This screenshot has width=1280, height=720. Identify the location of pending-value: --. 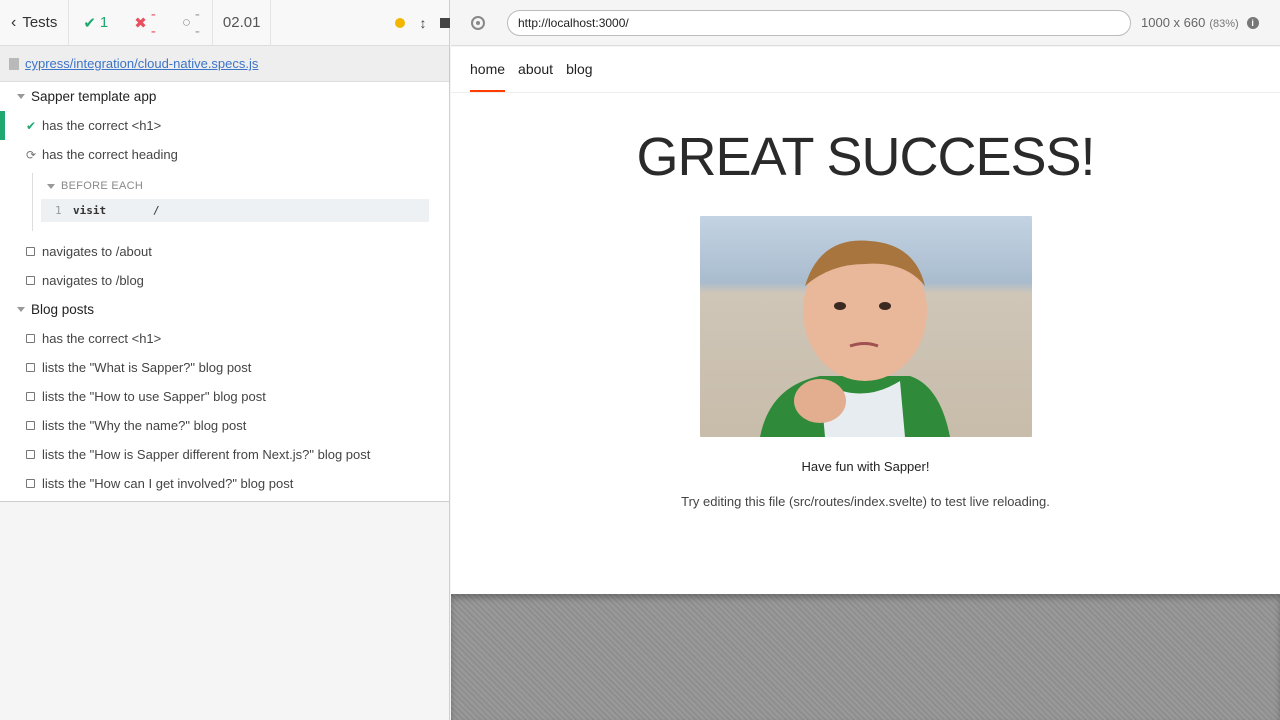
(197, 22).